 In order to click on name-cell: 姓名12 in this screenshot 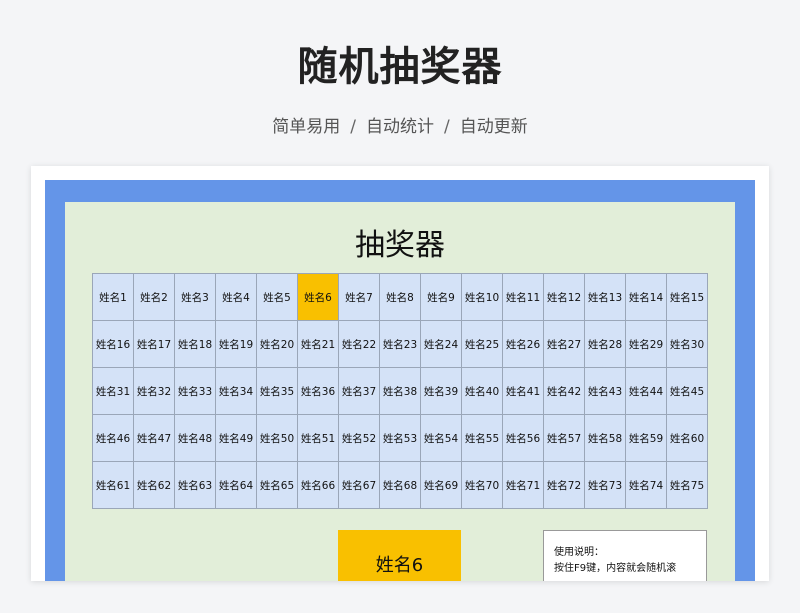, I will do `click(564, 297)`.